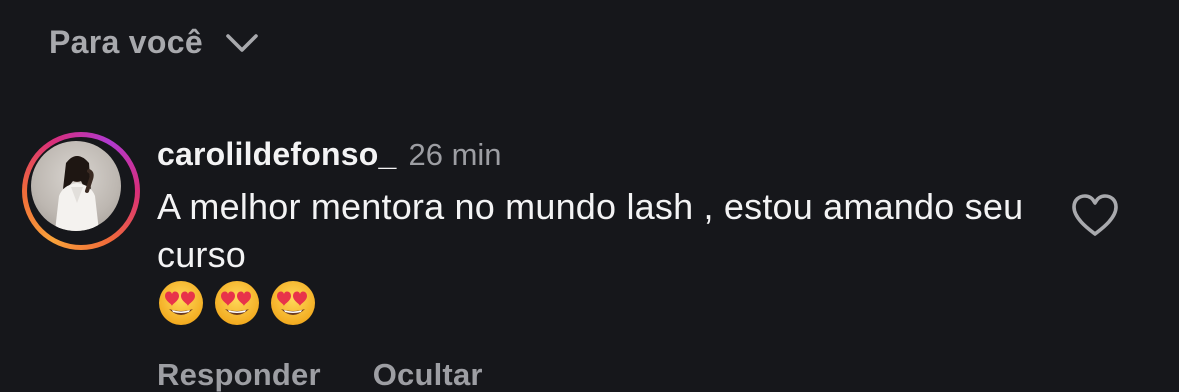 This screenshot has width=1179, height=392. Describe the element at coordinates (428, 374) in the screenshot. I see `hide-button: Ocultar` at that location.